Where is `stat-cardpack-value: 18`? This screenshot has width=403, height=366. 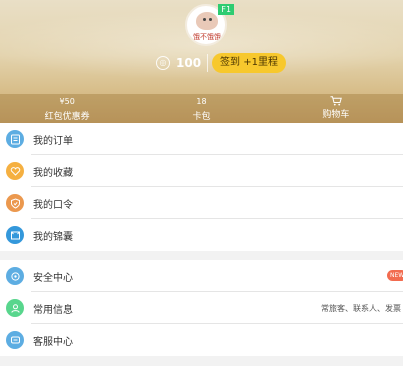
stat-cardpack-value: 18 is located at coordinates (201, 101).